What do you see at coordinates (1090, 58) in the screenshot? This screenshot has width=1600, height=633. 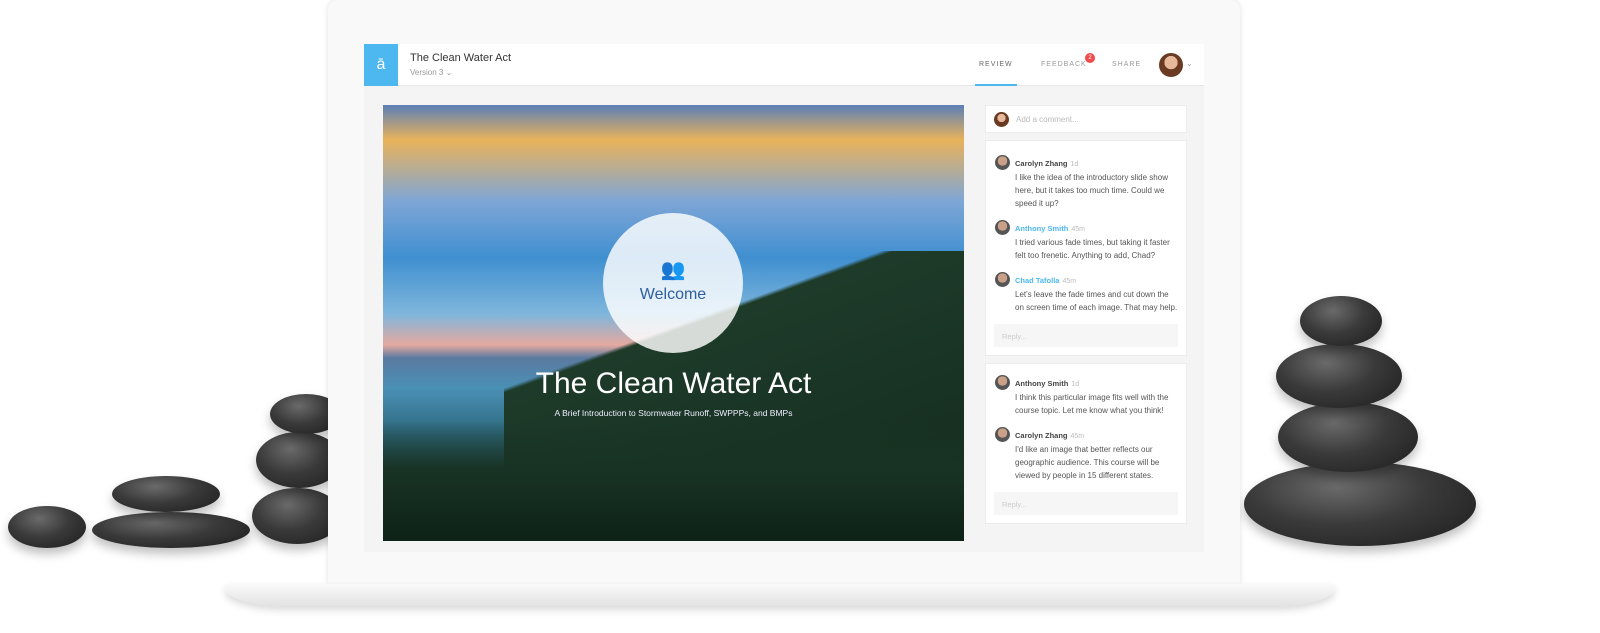 I see `feedback-badge: 2` at bounding box center [1090, 58].